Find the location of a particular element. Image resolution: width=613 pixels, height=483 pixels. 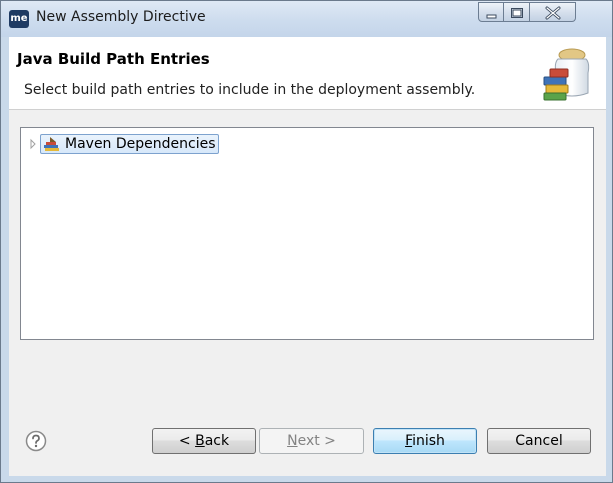

caption-buttons is located at coordinates (527, 12).